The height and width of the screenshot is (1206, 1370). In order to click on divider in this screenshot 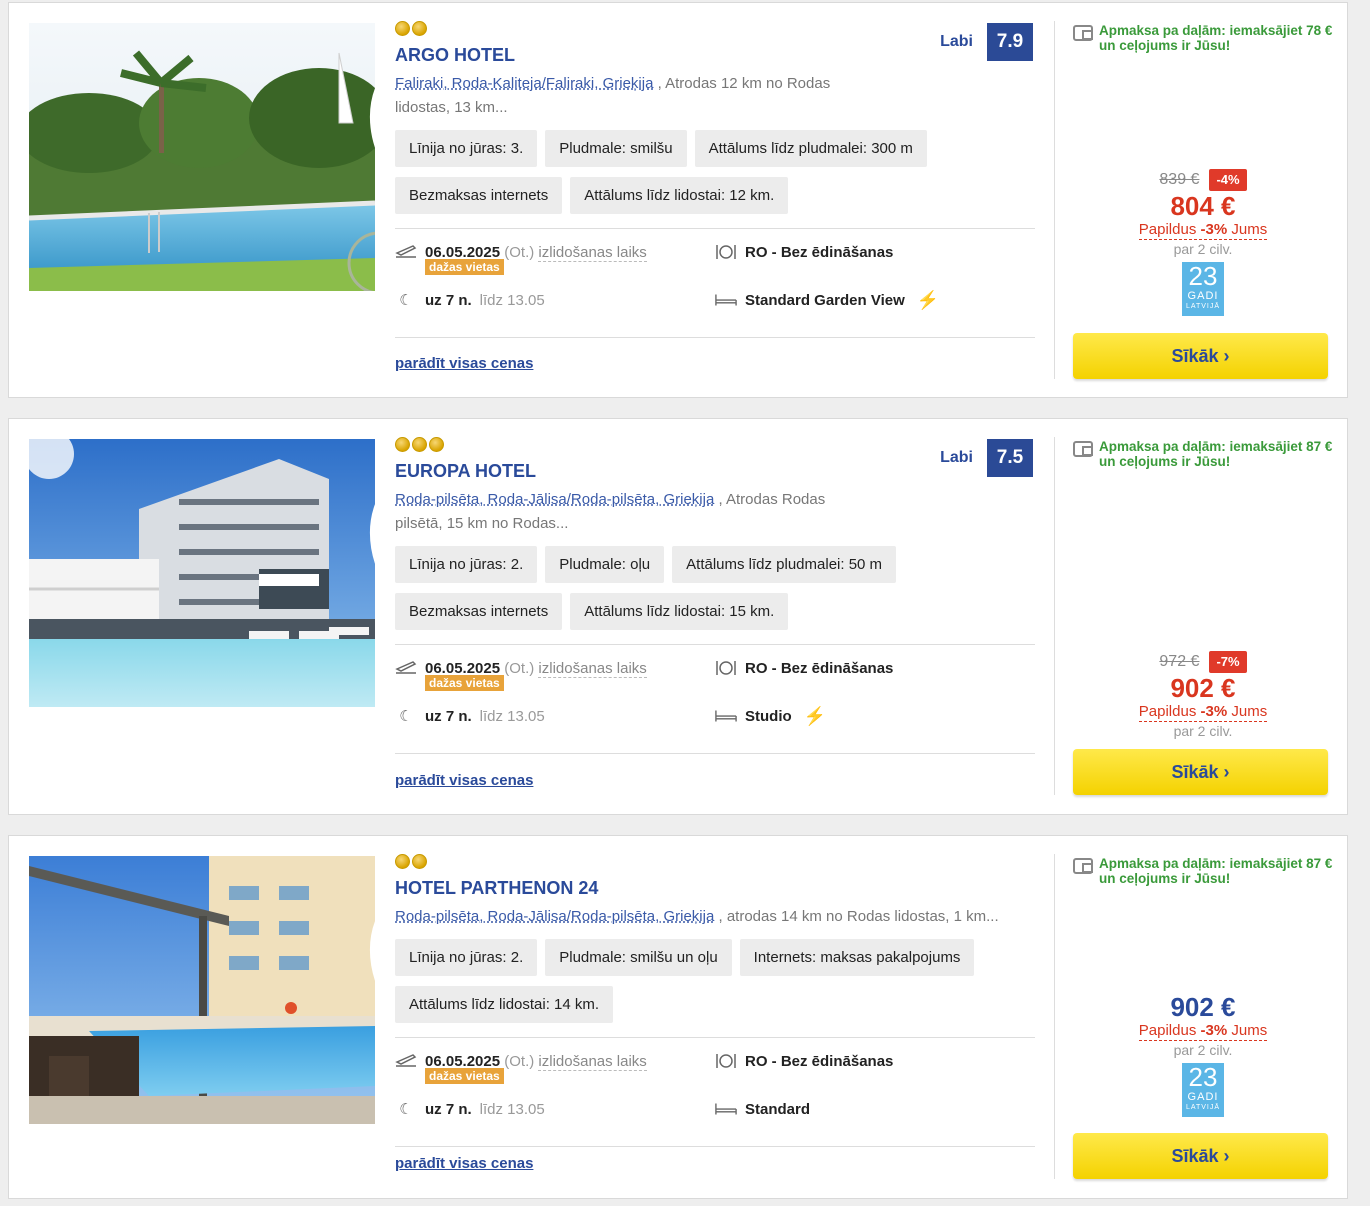, I will do `click(715, 337)`.